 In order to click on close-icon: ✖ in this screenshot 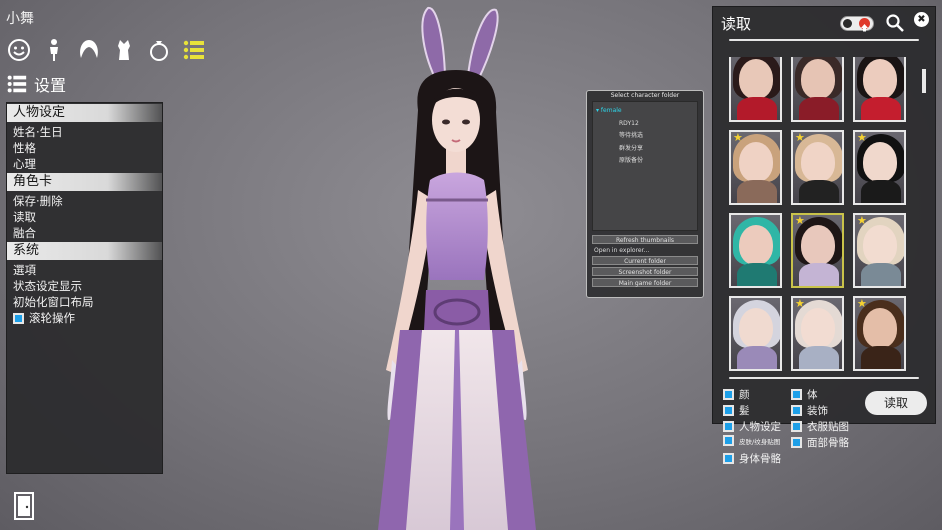, I will do `click(921, 19)`.